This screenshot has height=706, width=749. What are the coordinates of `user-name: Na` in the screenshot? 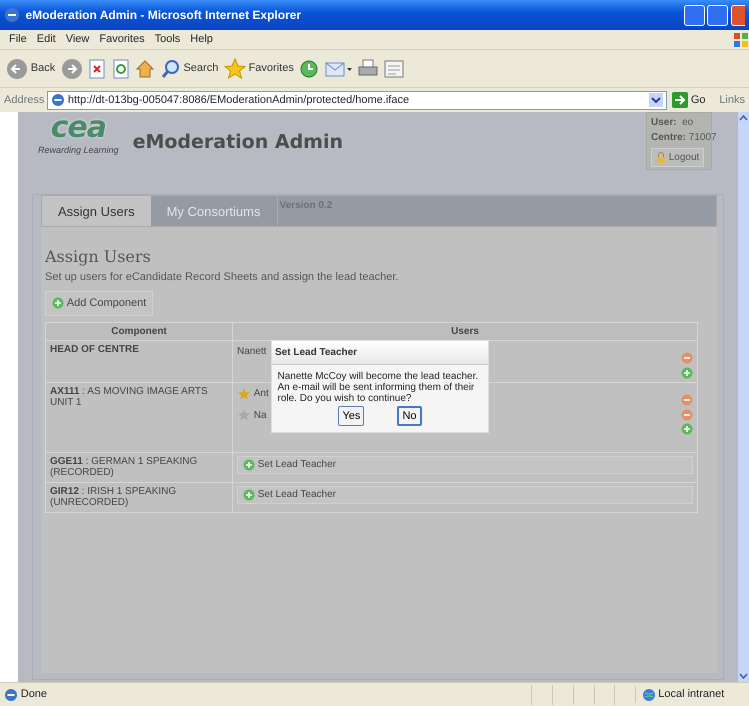 It's located at (260, 415).